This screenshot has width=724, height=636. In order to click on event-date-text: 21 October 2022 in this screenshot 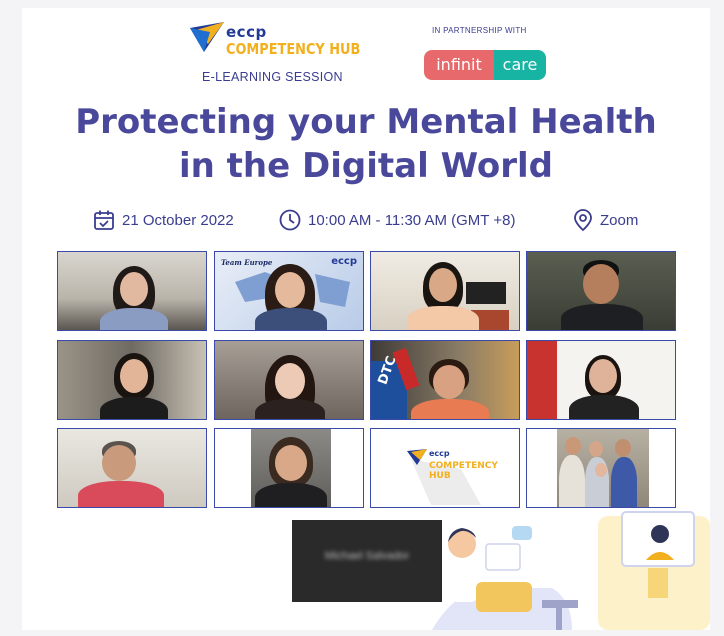, I will do `click(178, 220)`.